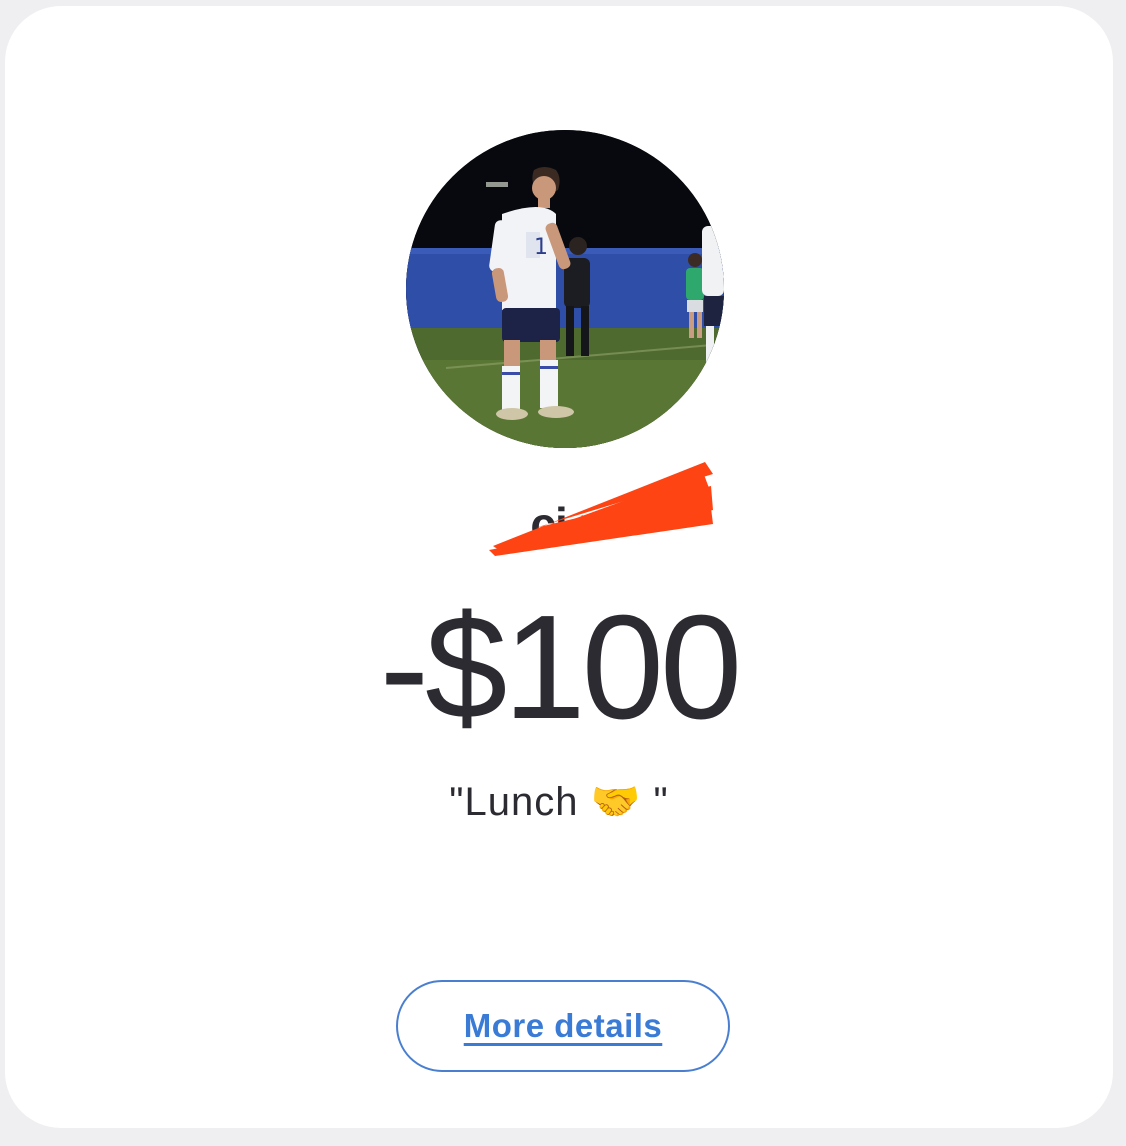 This screenshot has height=1146, width=1126. What do you see at coordinates (561, 667) in the screenshot?
I see `transaction-amount: -$100` at bounding box center [561, 667].